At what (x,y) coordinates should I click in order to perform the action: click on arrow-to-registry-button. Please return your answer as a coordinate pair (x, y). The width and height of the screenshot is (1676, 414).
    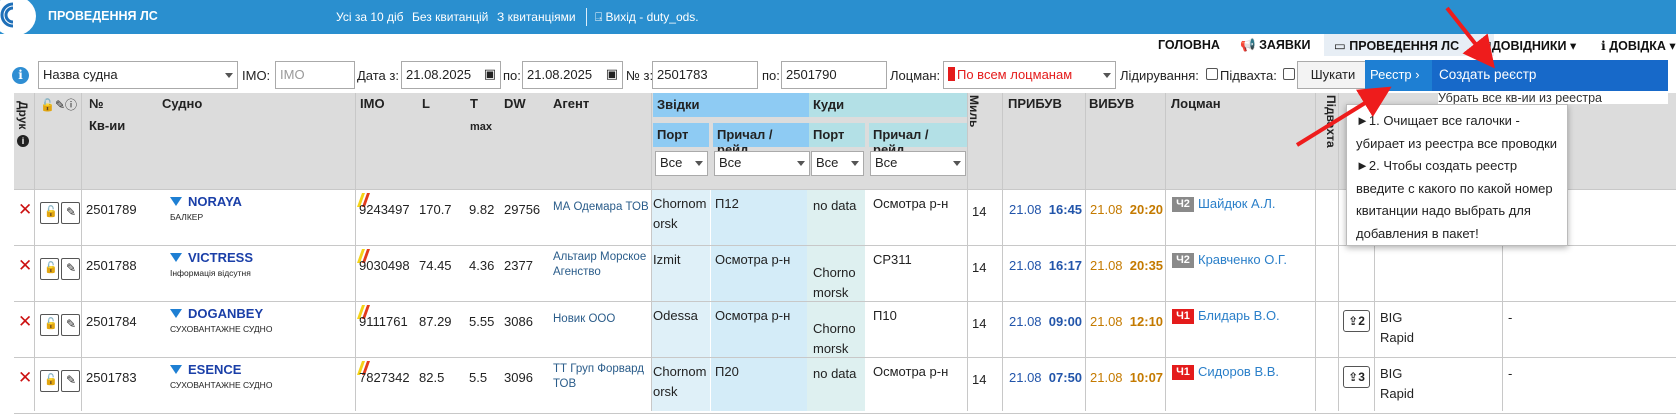
    Looking at the image, I should click on (1343, 116).